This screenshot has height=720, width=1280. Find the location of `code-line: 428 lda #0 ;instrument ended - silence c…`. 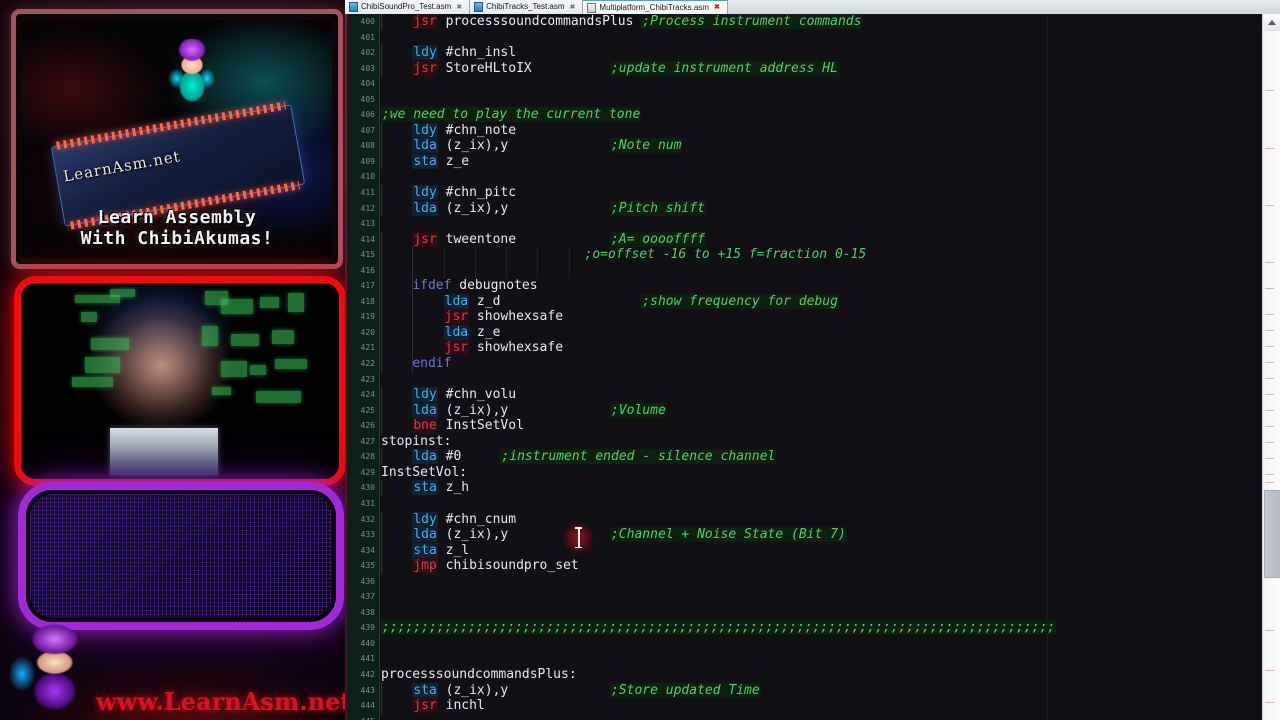

code-line: 428 lda #0 ;instrument ended - silence c… is located at coordinates (812, 457).